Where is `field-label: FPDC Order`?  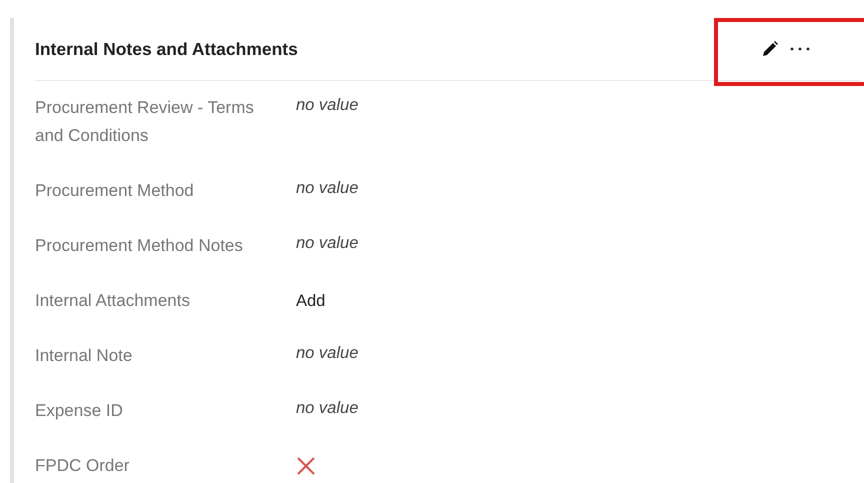
field-label: FPDC Order is located at coordinates (82, 466).